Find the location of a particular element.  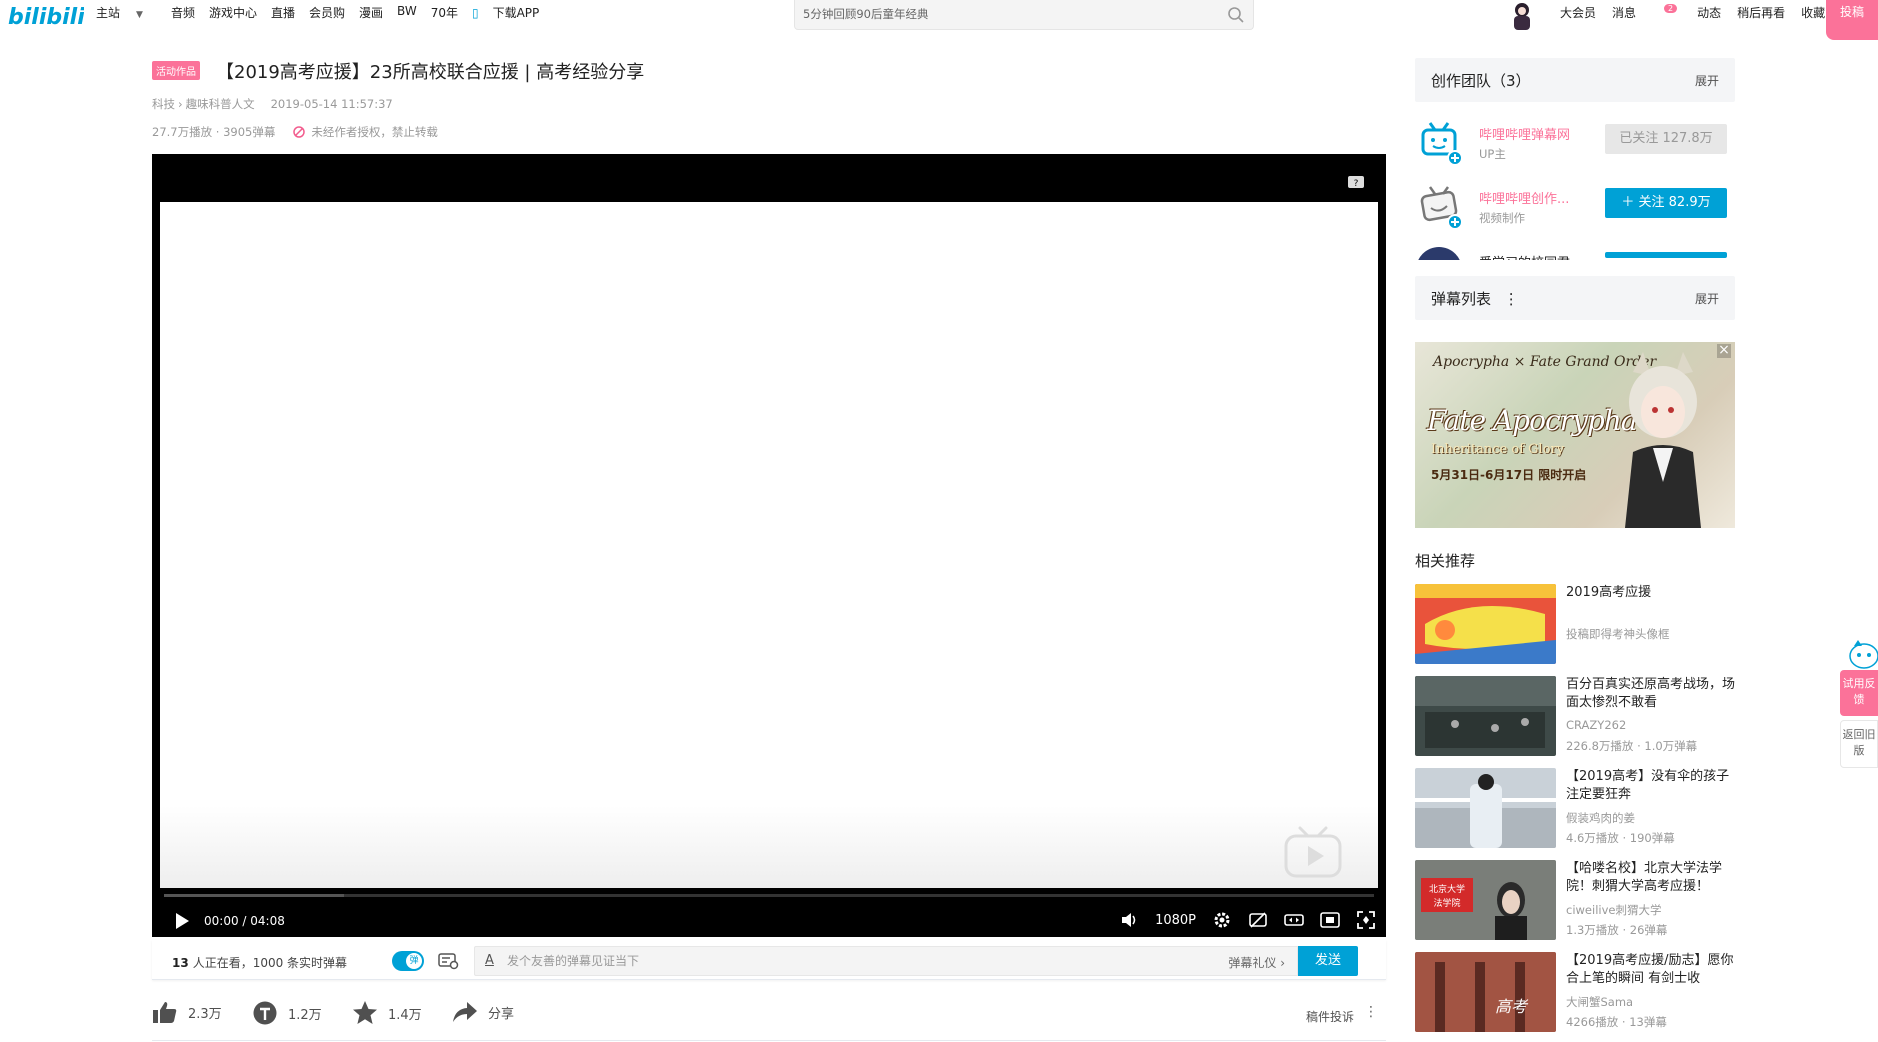

font-style-icon: A is located at coordinates (489, 960).